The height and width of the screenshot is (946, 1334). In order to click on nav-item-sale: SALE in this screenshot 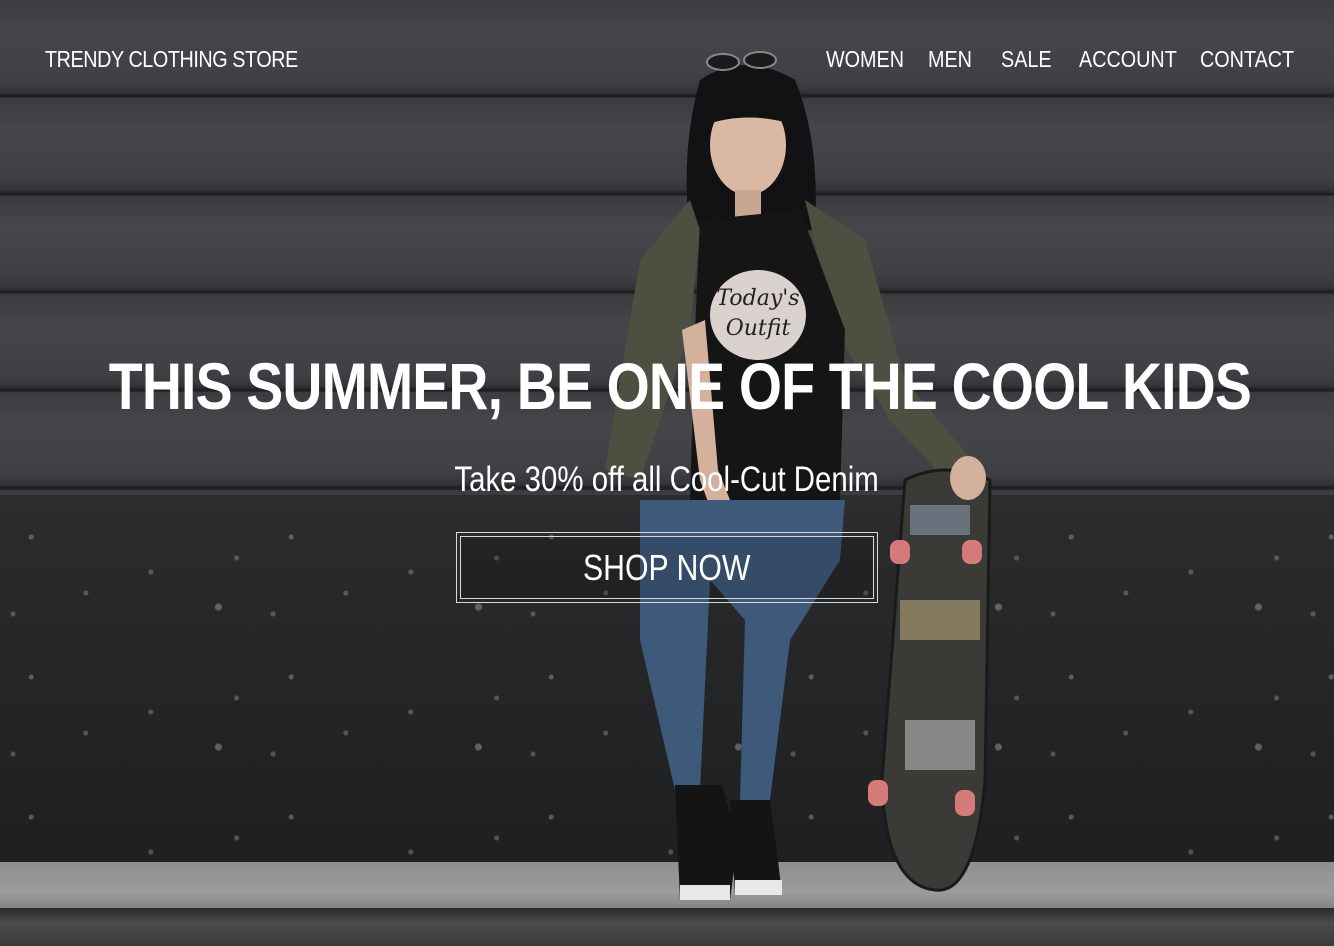, I will do `click(1026, 59)`.